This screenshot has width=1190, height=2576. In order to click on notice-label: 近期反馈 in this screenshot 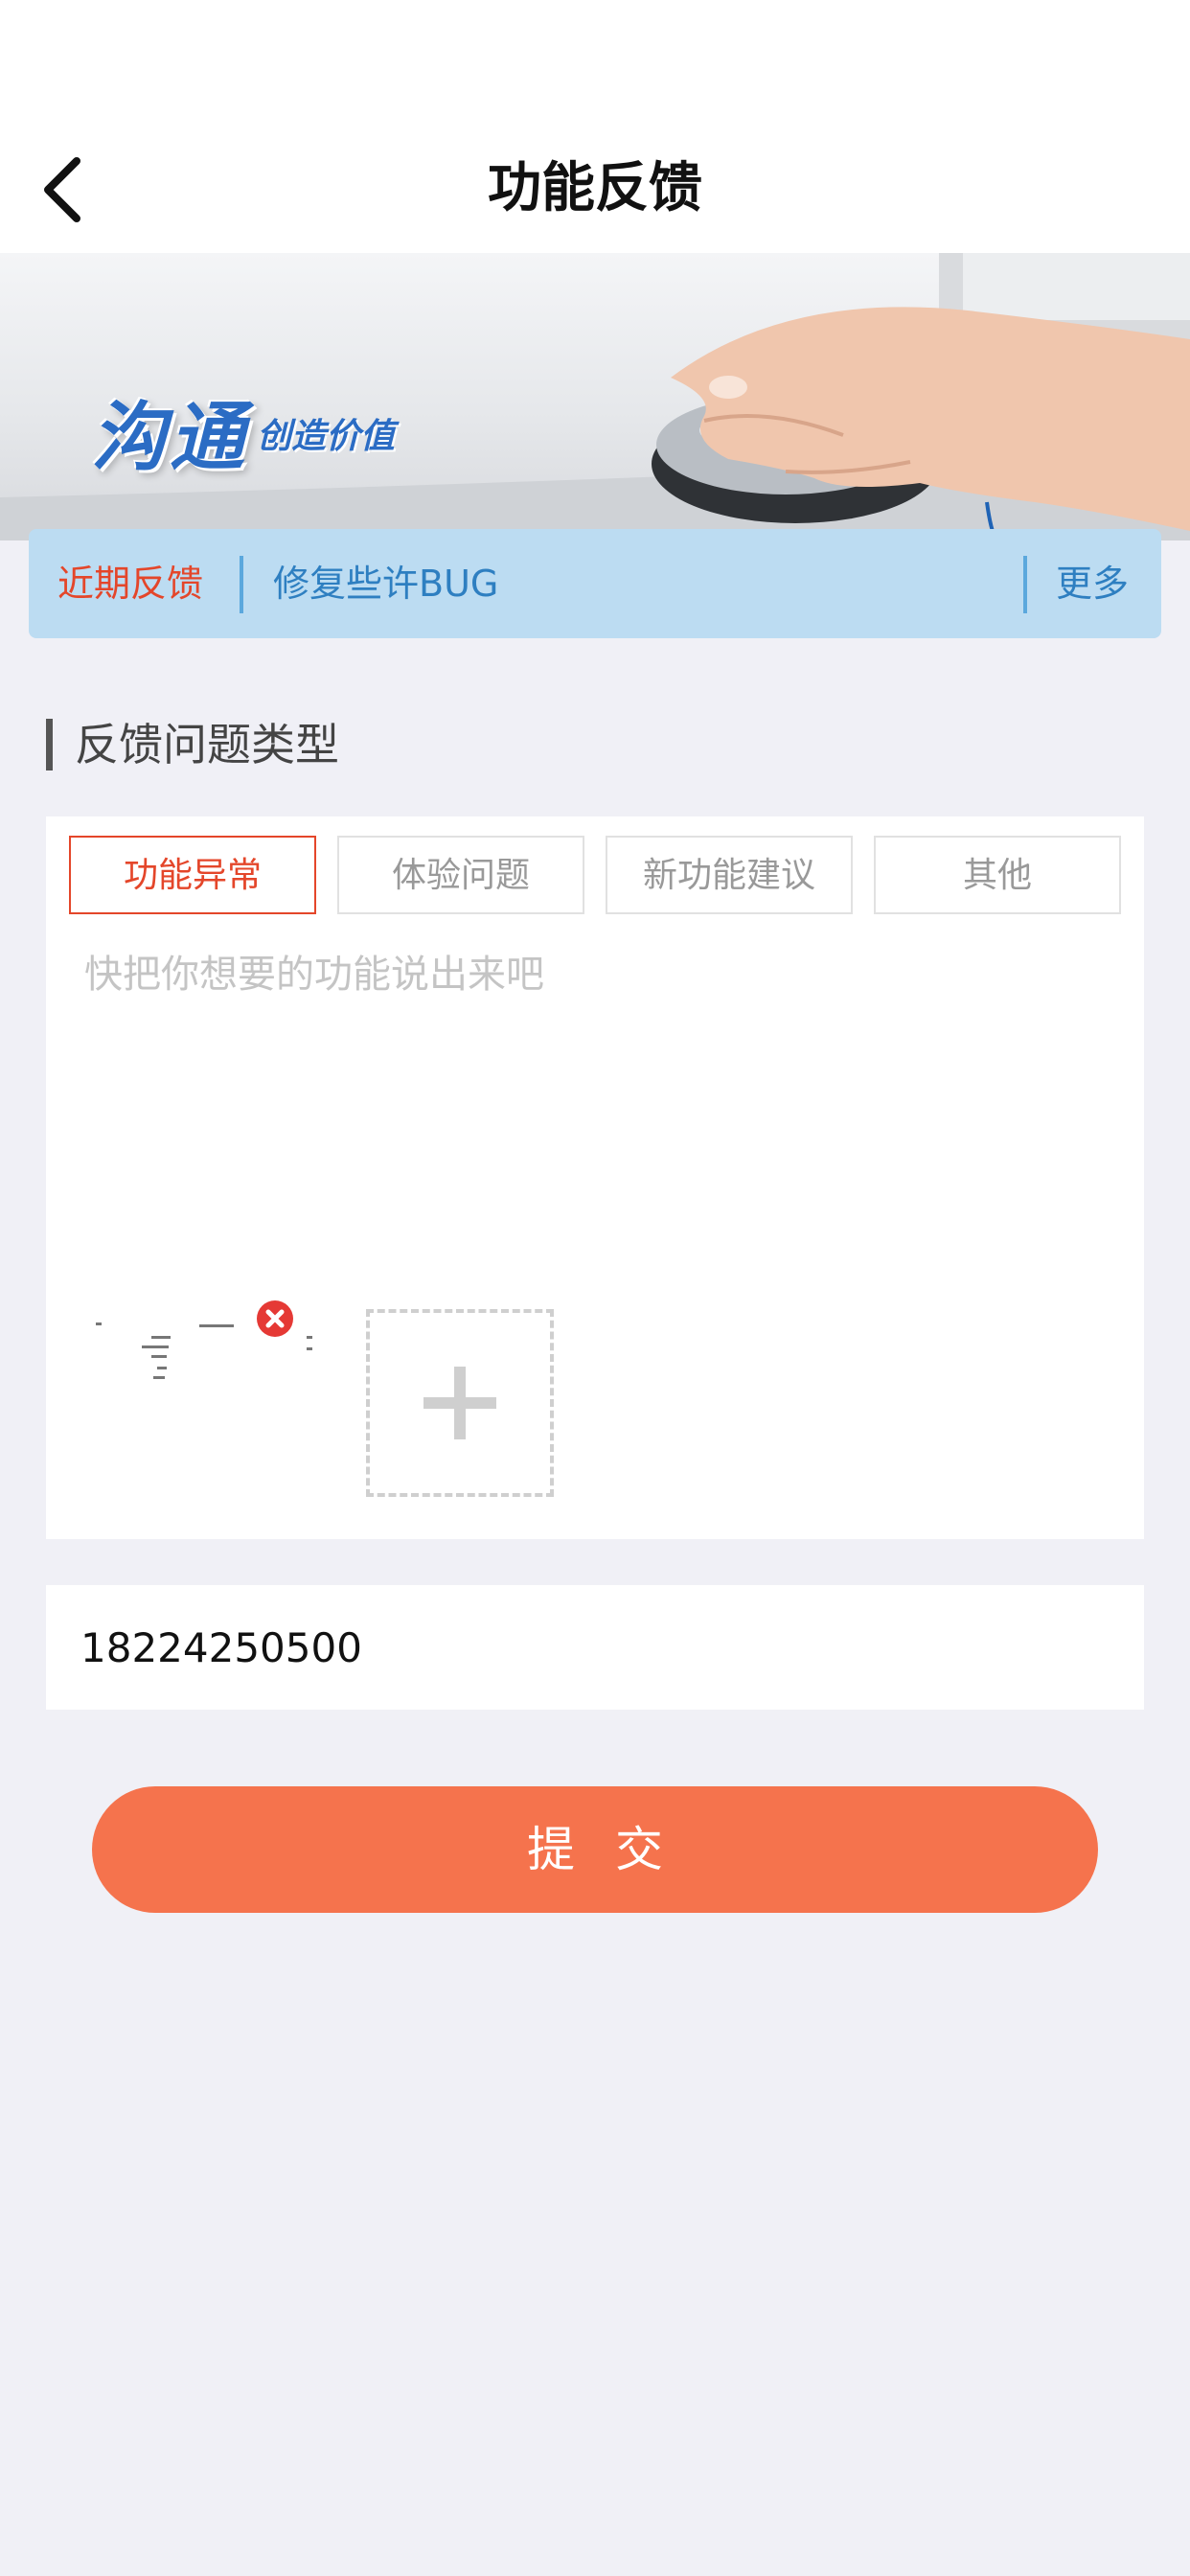, I will do `click(131, 584)`.